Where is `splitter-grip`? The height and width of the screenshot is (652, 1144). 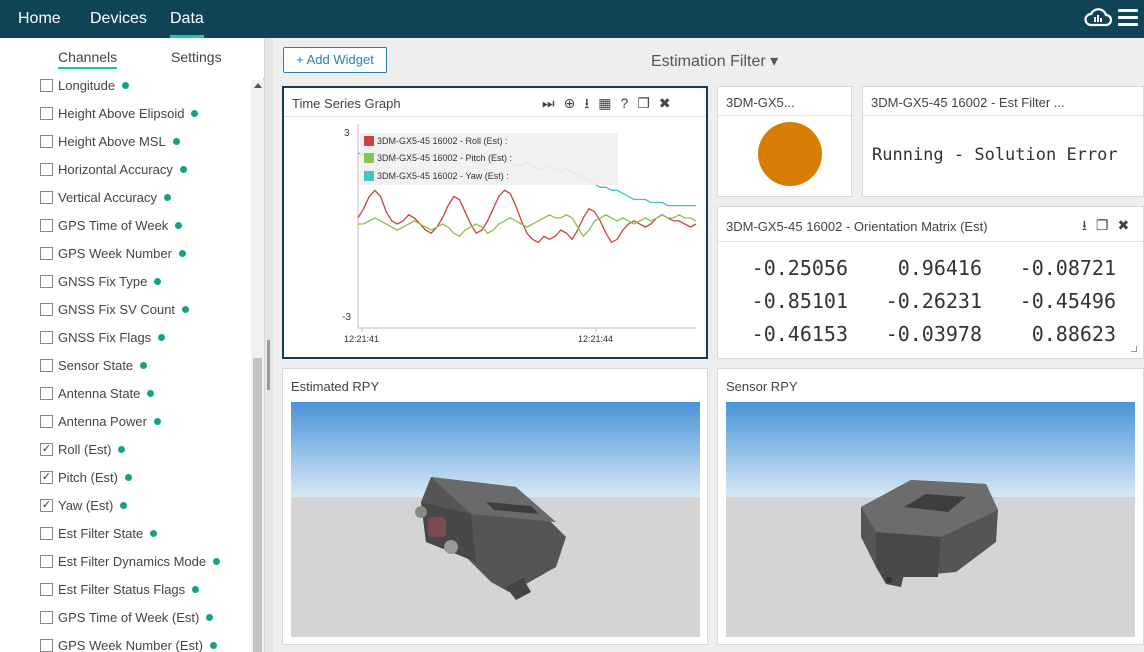 splitter-grip is located at coordinates (268, 365).